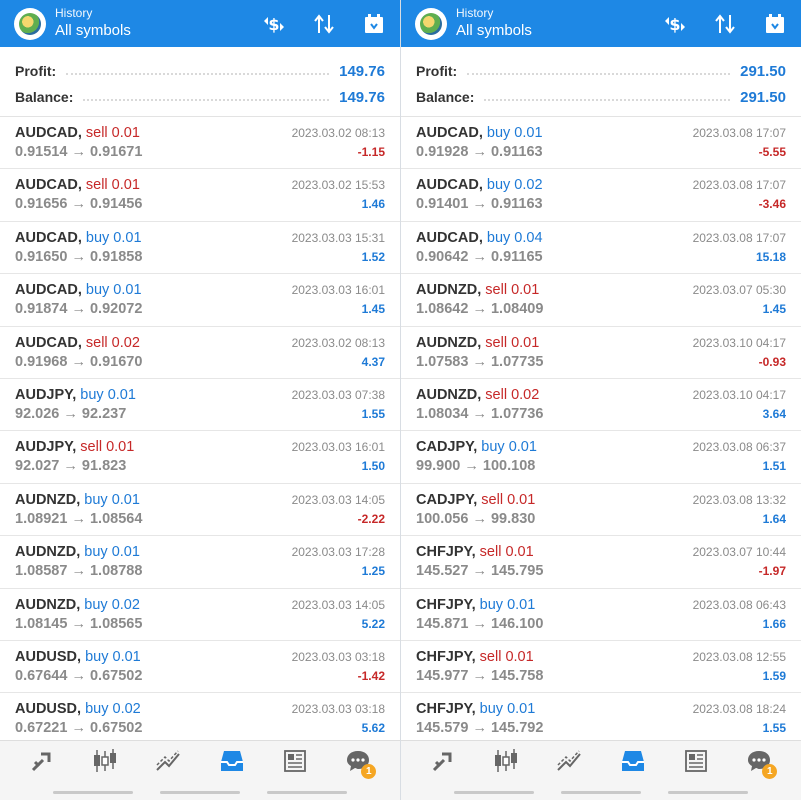 The image size is (801, 800). What do you see at coordinates (772, 204) in the screenshot?
I see `trade-profit: -3.46` at bounding box center [772, 204].